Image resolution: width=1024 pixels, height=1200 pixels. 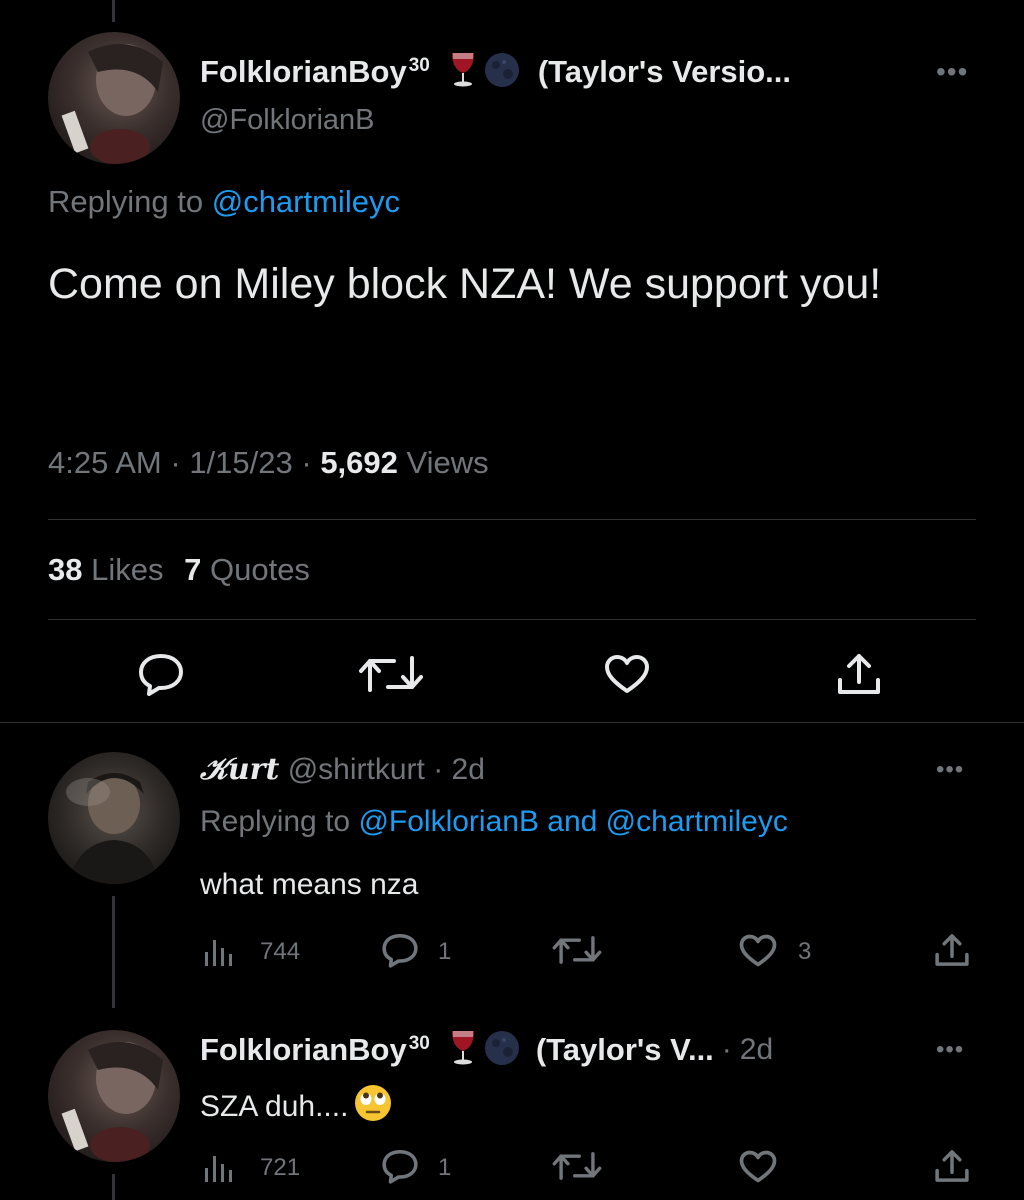 What do you see at coordinates (419, 65) in the screenshot?
I see `main-display-name-sup: 30` at bounding box center [419, 65].